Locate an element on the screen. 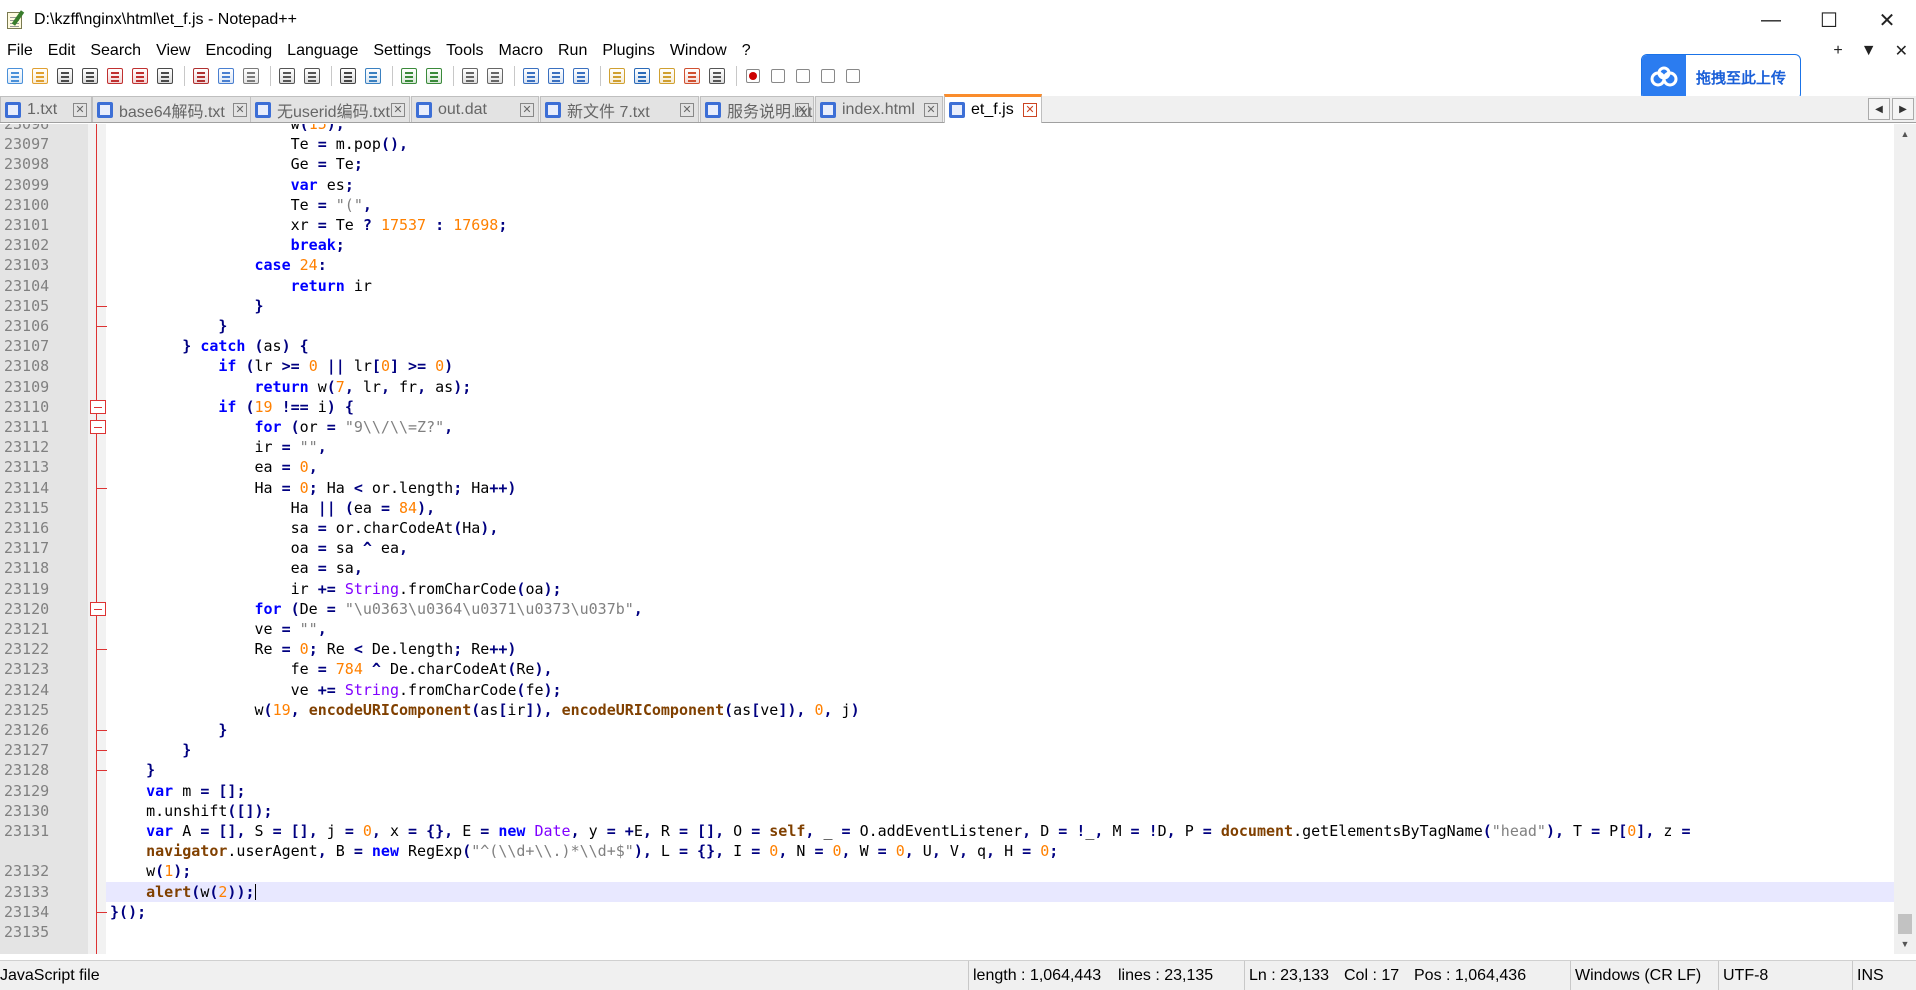 This screenshot has height=990, width=1916. copy-icon is located at coordinates (226, 76).